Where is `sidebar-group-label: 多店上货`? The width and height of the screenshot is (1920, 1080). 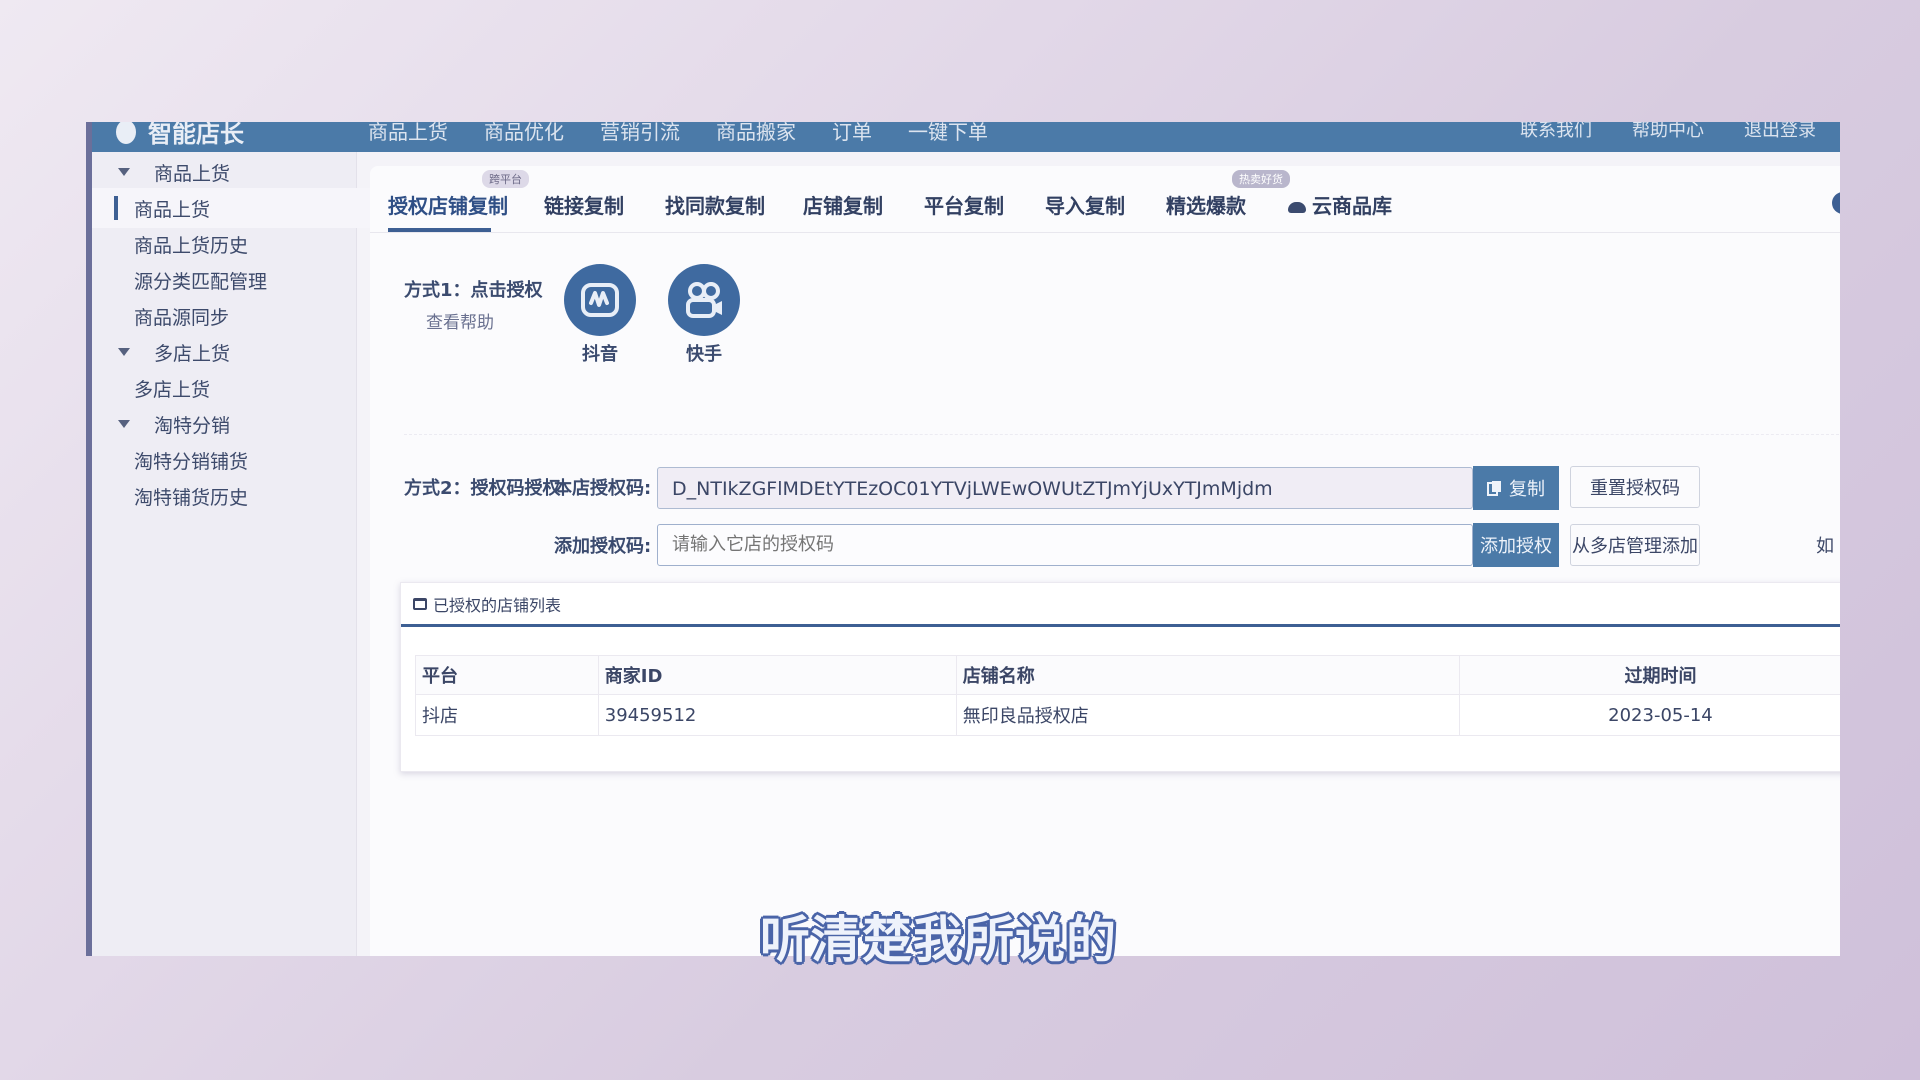 sidebar-group-label: 多店上货 is located at coordinates (192, 353).